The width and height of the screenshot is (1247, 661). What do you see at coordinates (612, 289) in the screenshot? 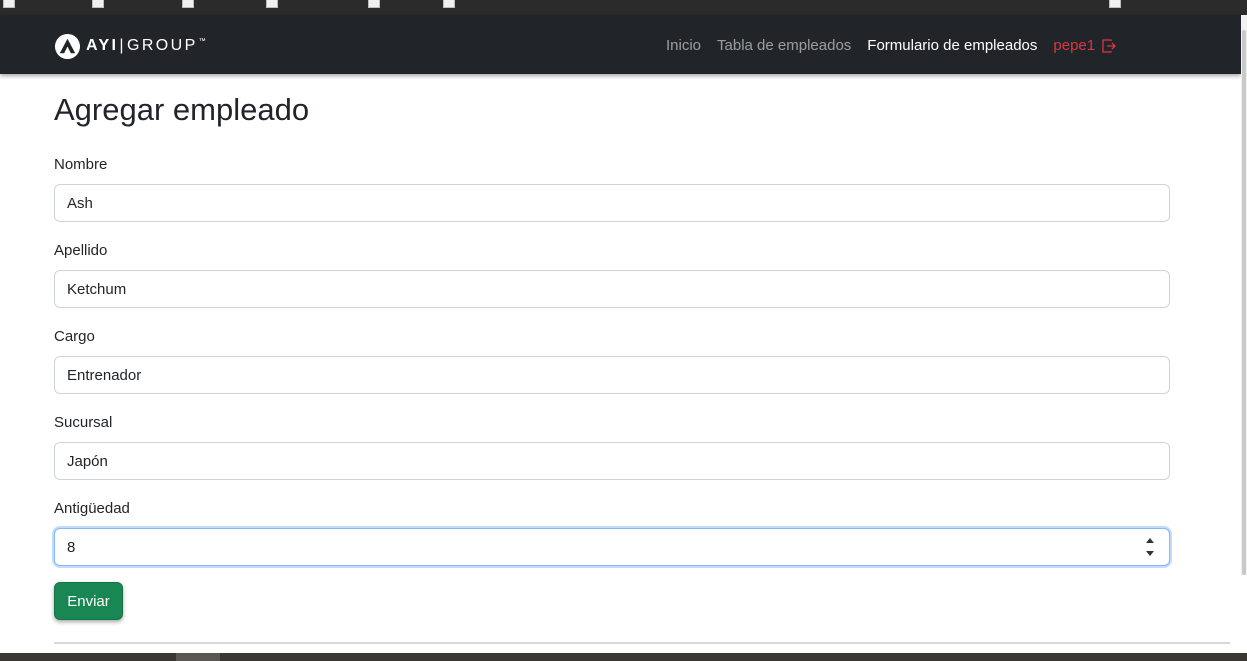
I see `apellido-input: Ketchum` at bounding box center [612, 289].